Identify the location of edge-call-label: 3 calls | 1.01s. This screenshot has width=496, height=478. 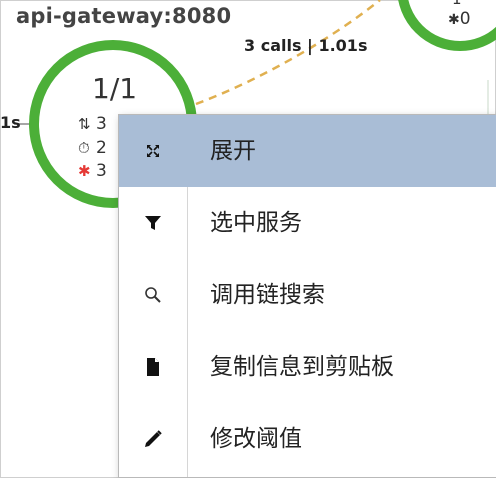
(306, 45).